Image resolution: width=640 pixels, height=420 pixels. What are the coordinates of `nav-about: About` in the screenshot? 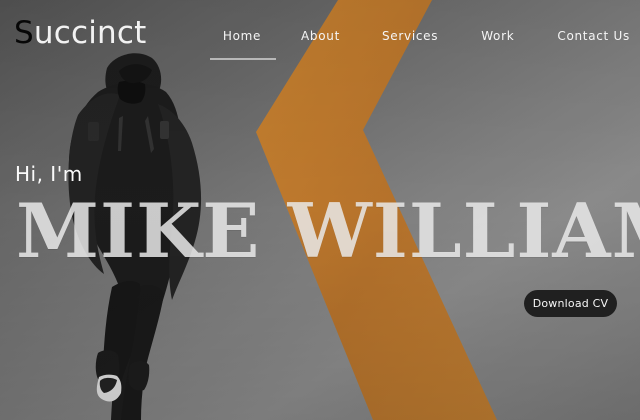 It's located at (320, 40).